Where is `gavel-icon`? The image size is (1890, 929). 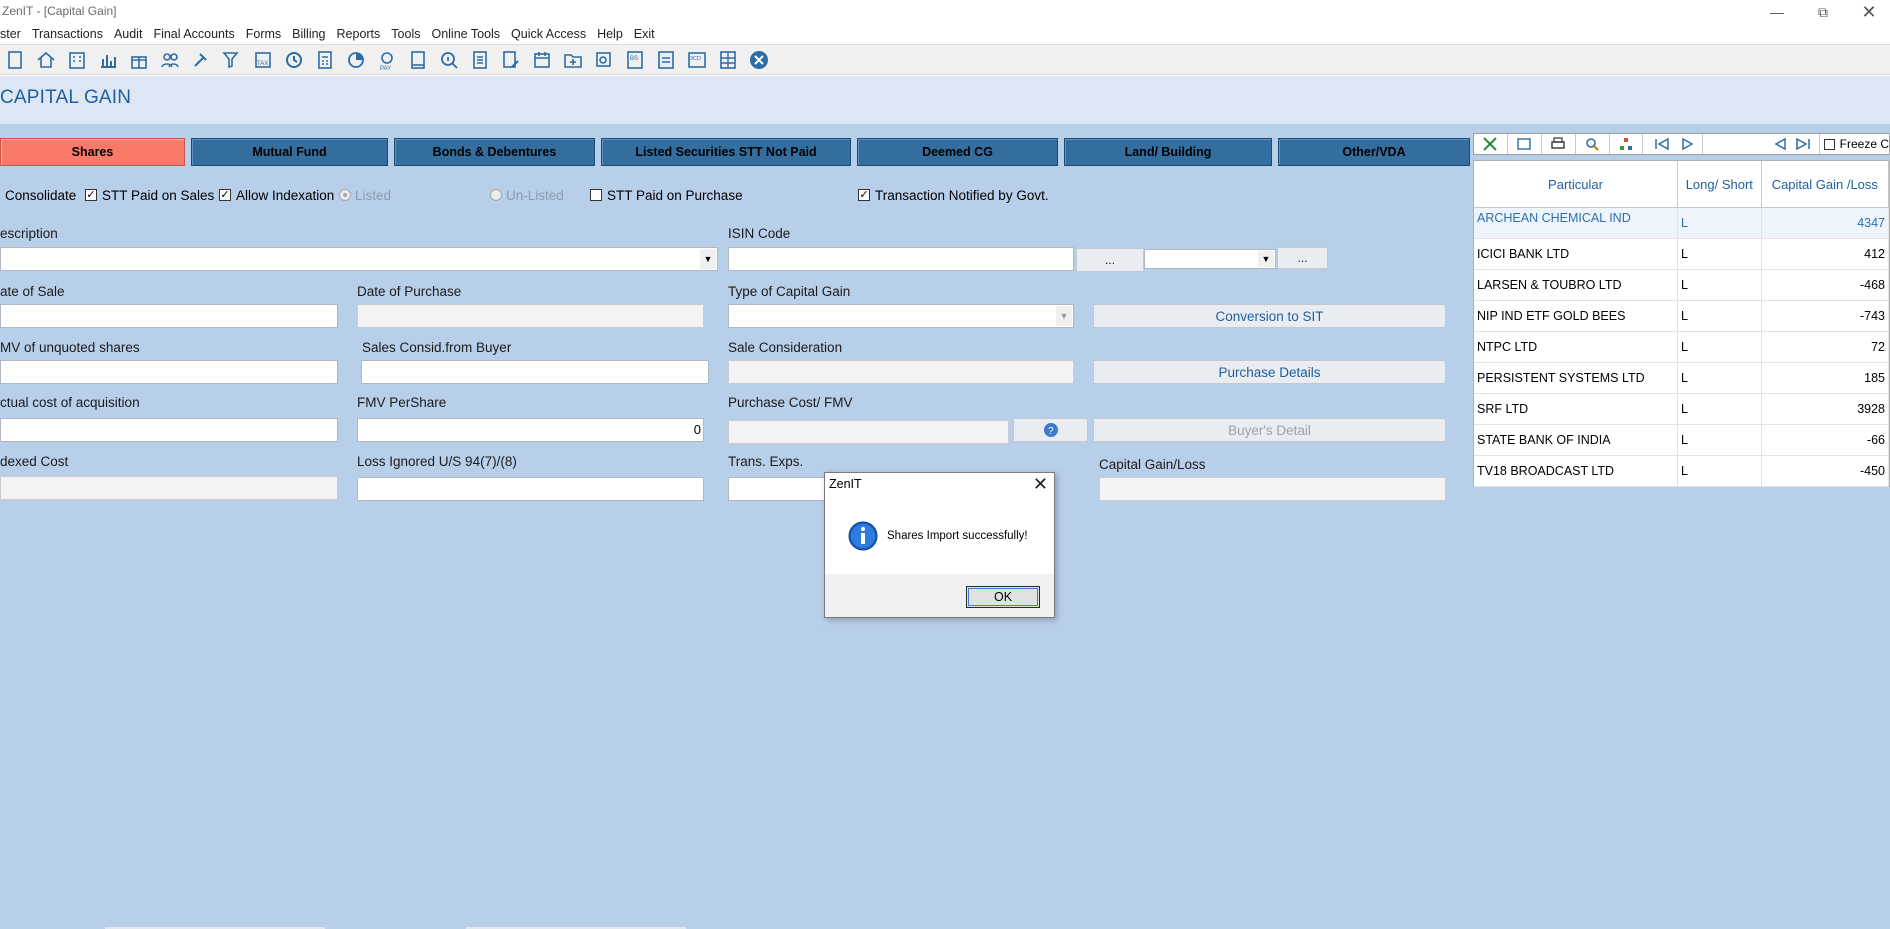
gavel-icon is located at coordinates (201, 60).